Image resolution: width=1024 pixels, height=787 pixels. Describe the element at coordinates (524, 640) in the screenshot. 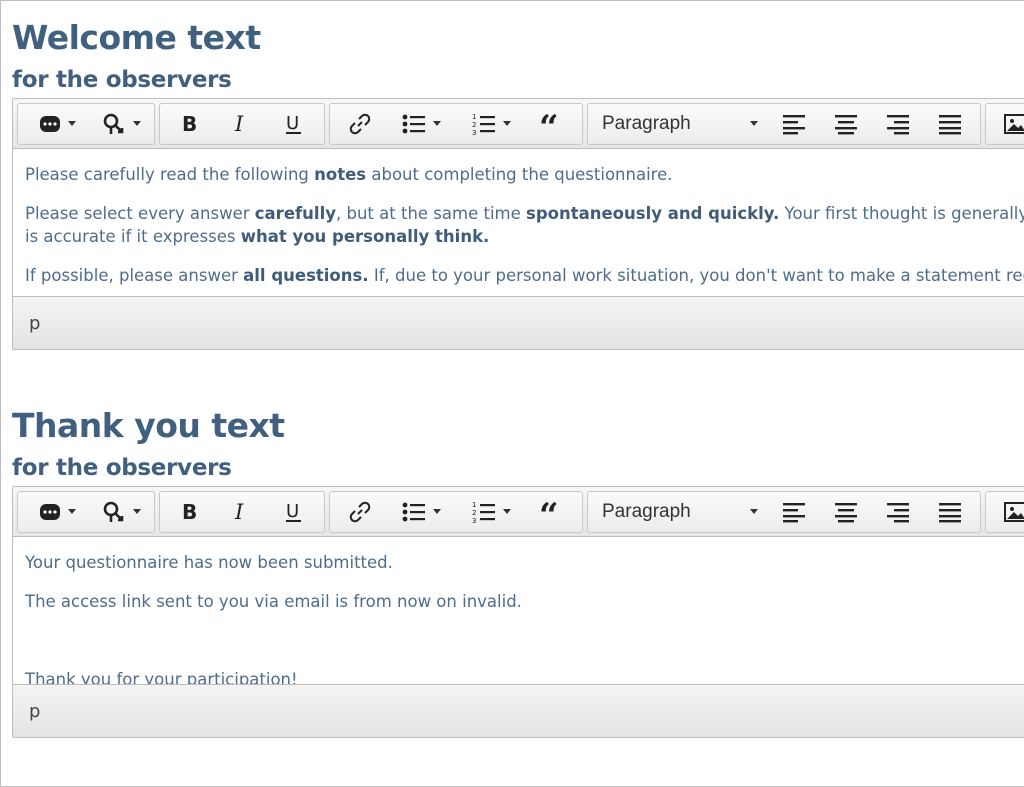

I see `editor-paragraph` at that location.